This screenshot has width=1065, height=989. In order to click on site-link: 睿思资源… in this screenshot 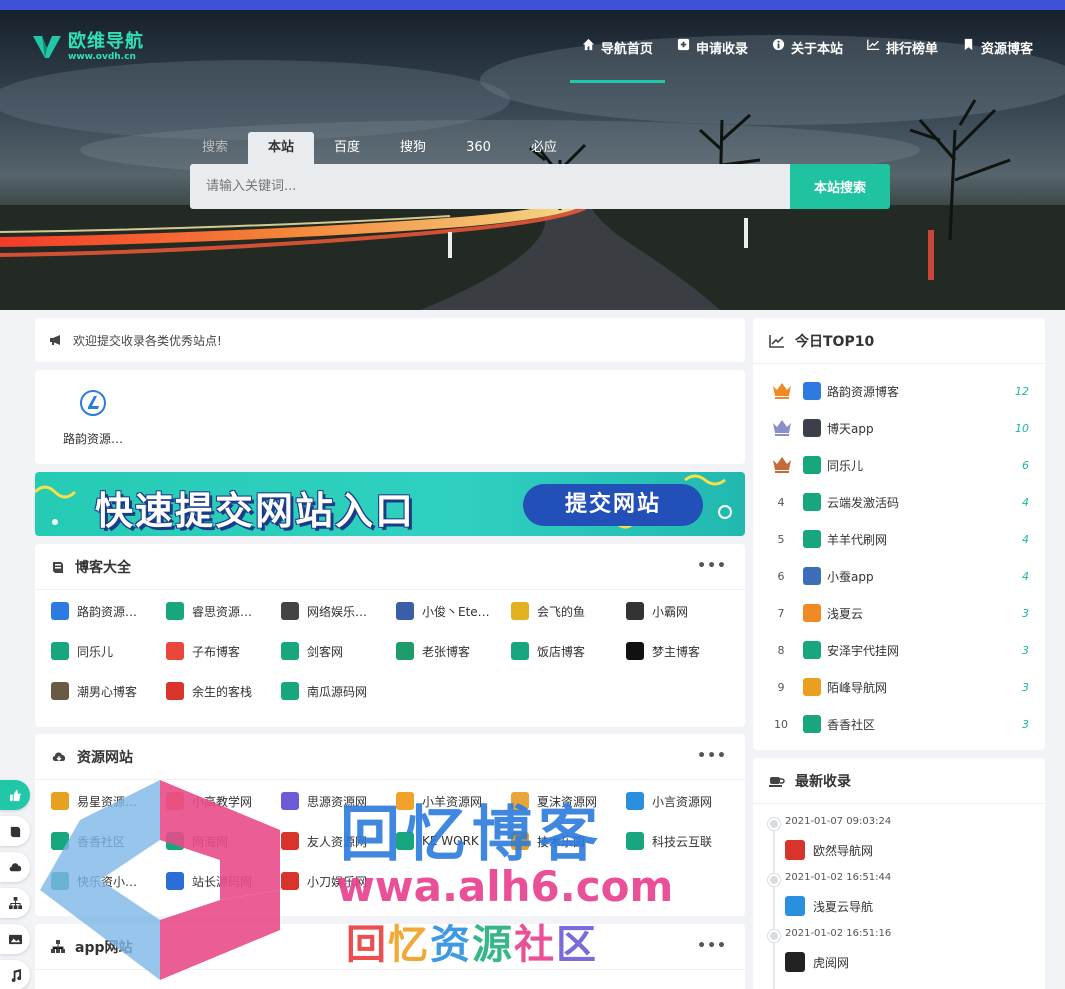, I will do `click(220, 611)`.